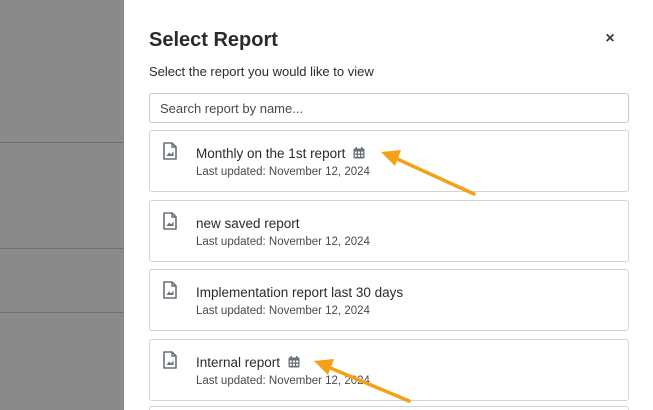  What do you see at coordinates (261, 71) in the screenshot?
I see `panel-subtitle: Select the report you would like to view` at bounding box center [261, 71].